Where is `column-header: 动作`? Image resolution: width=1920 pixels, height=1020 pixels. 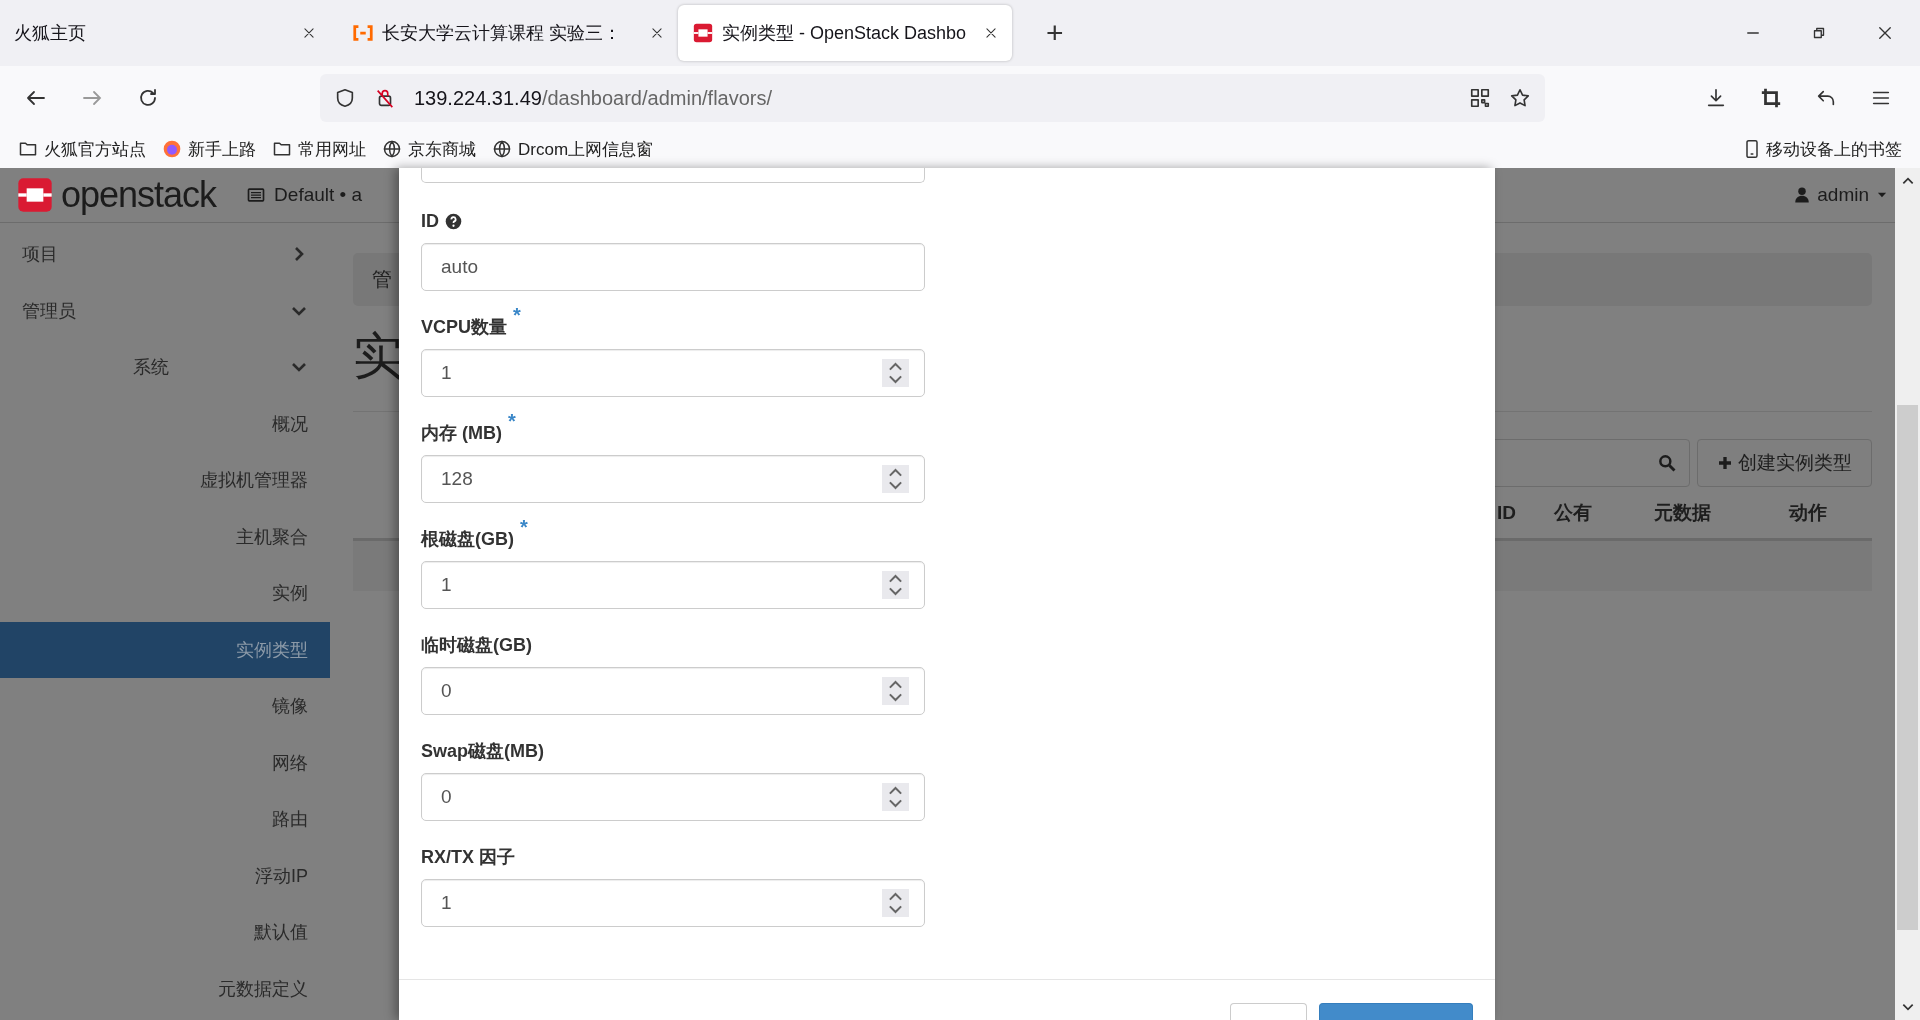 column-header: 动作 is located at coordinates (1808, 512).